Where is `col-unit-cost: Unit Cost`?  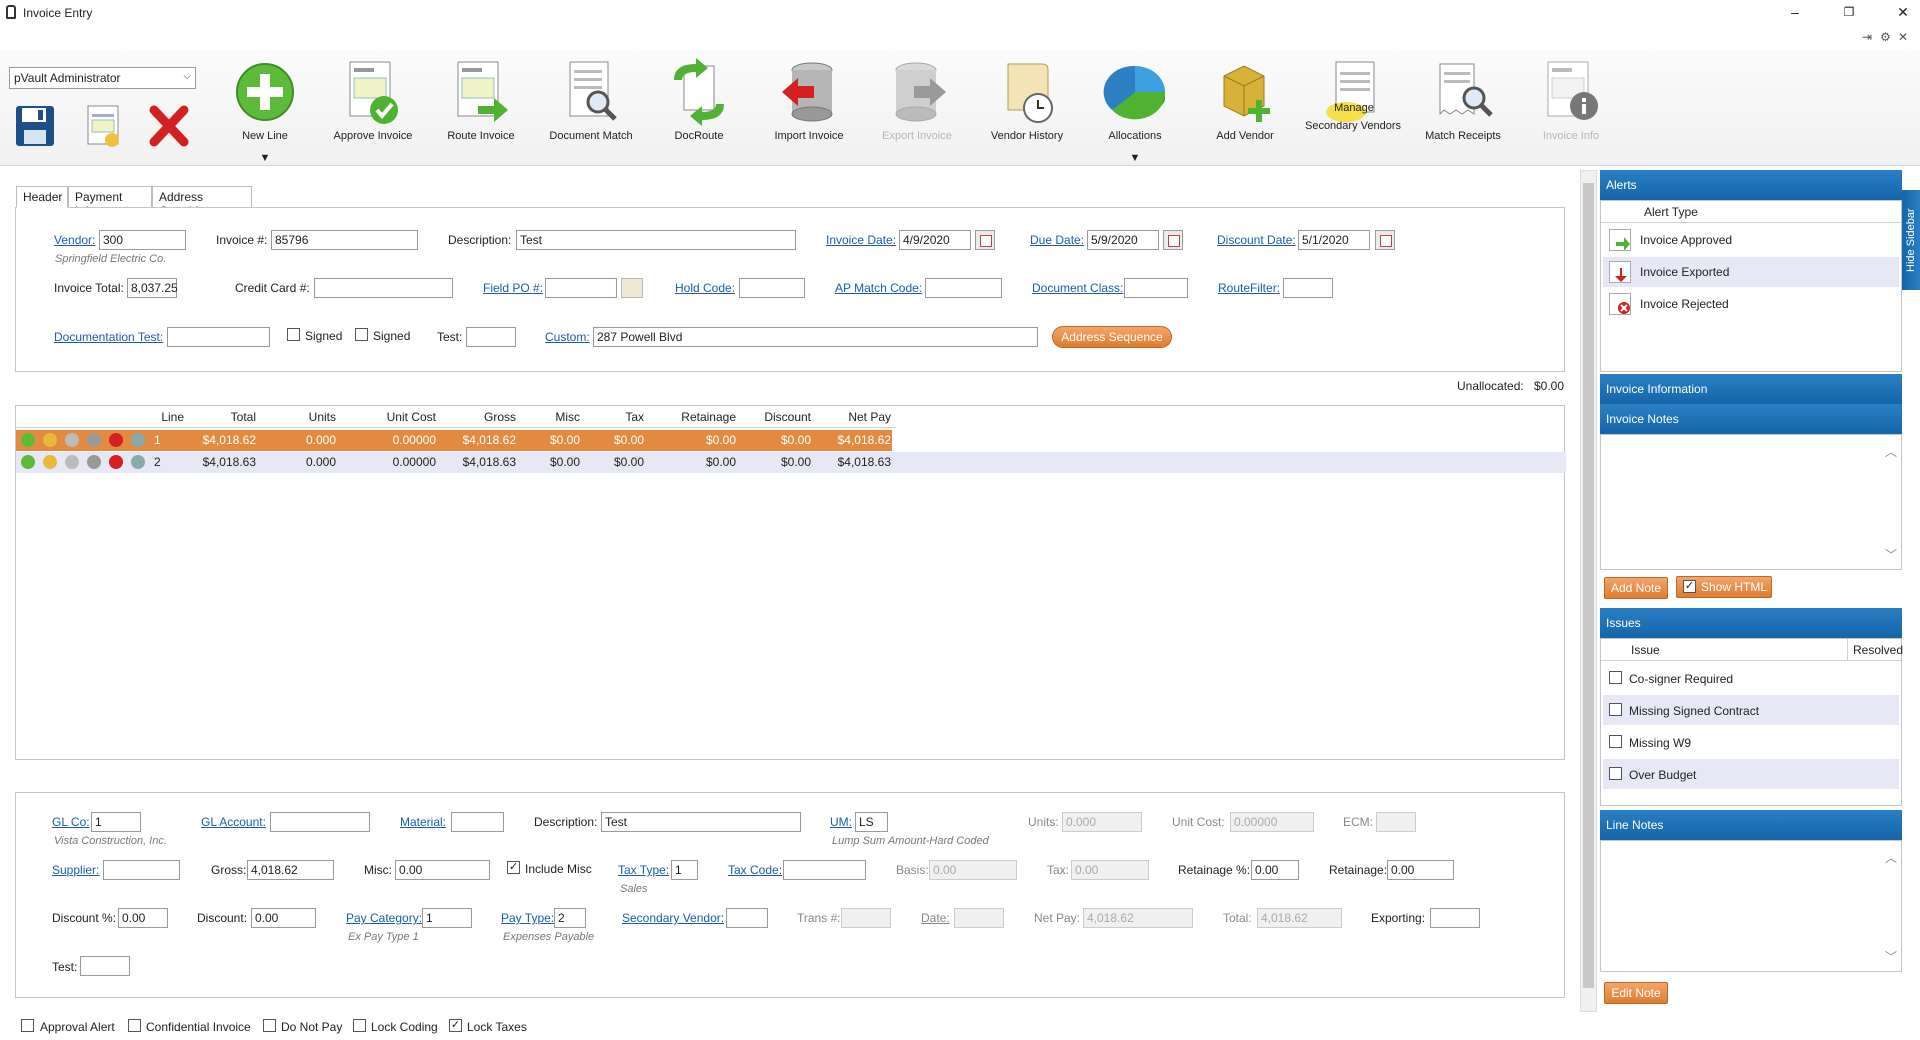
col-unit-cost: Unit Cost is located at coordinates (396, 417).